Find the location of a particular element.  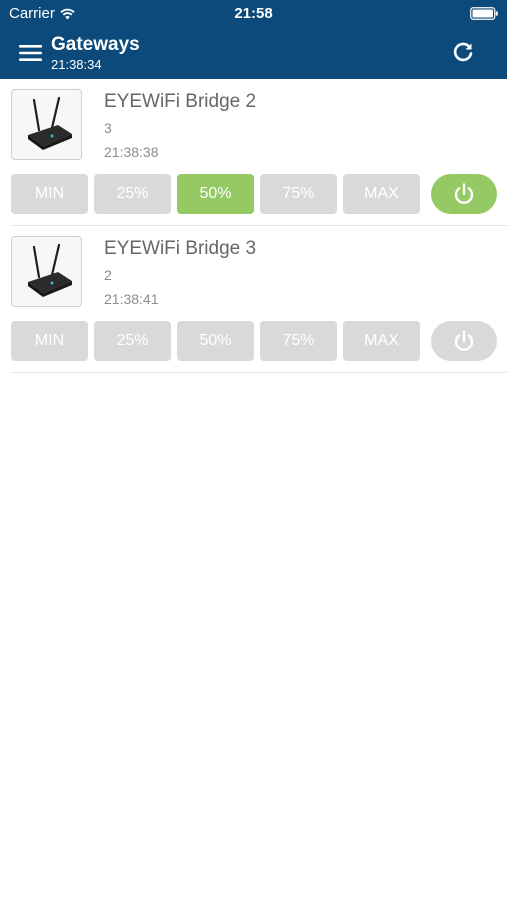

gateway-time: 21:38:41 is located at coordinates (131, 299).